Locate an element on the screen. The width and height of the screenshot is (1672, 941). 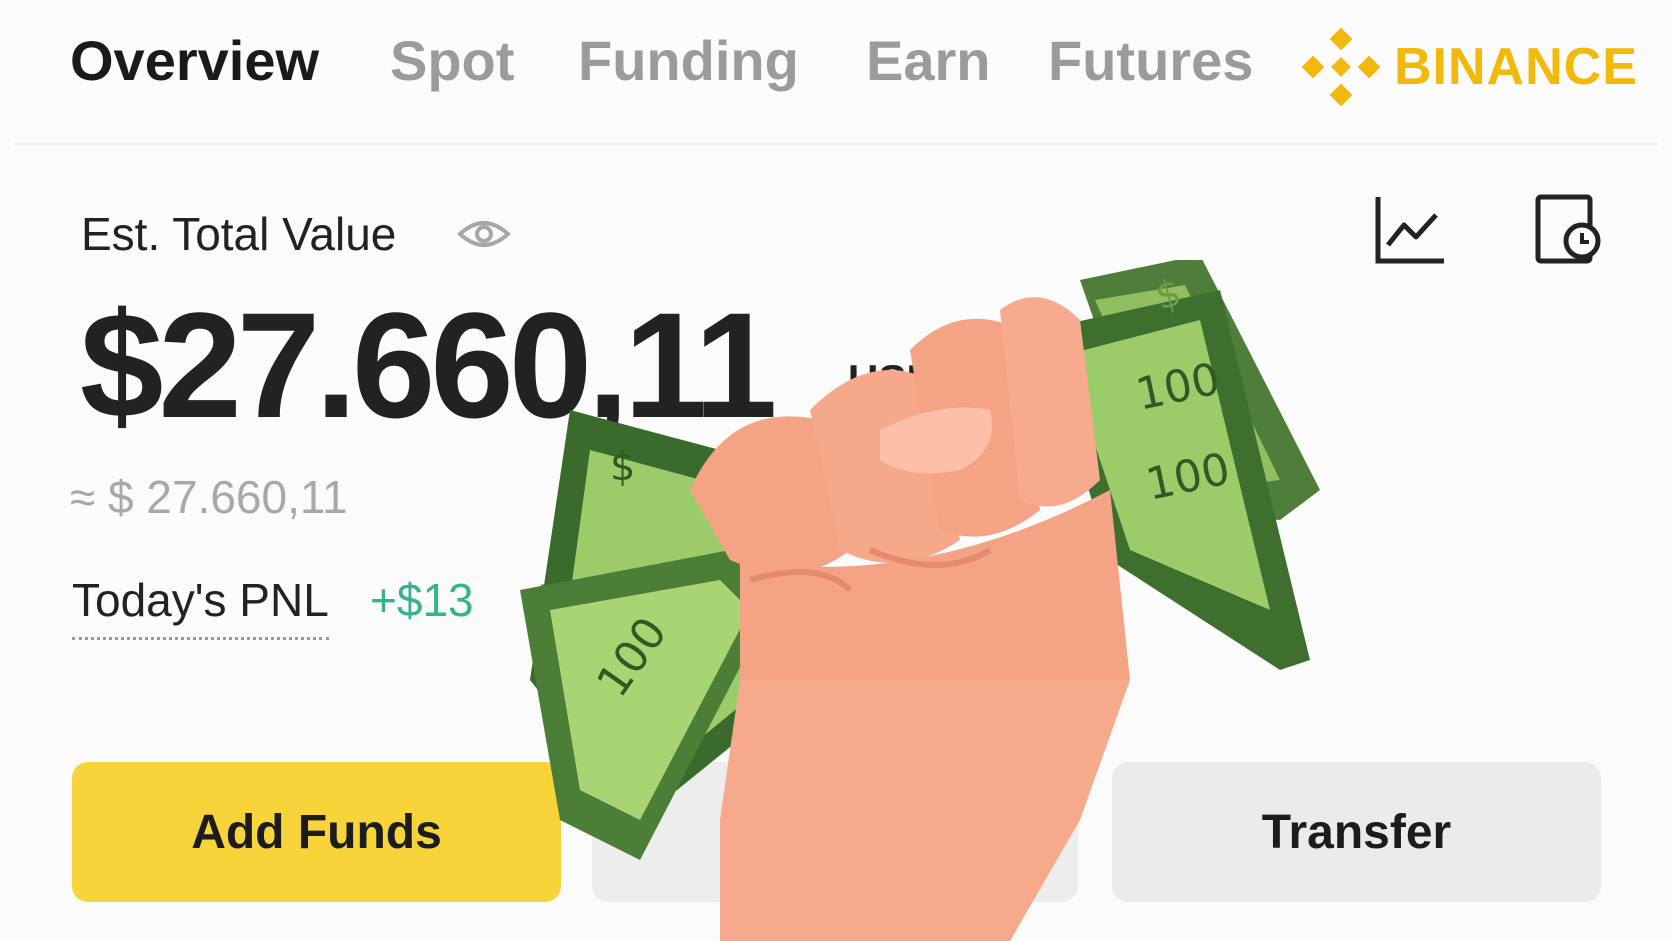
tab-futures: Futures is located at coordinates (1150, 61).